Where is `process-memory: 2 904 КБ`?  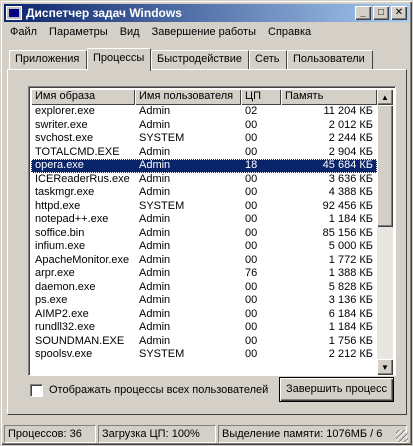 process-memory: 2 904 КБ is located at coordinates (350, 151).